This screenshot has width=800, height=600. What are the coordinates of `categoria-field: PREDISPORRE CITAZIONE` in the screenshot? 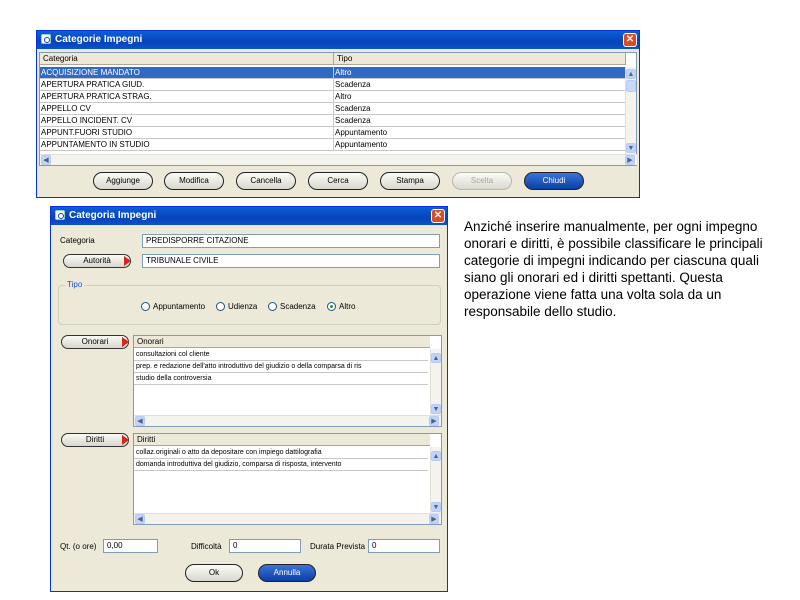 It's located at (291, 241).